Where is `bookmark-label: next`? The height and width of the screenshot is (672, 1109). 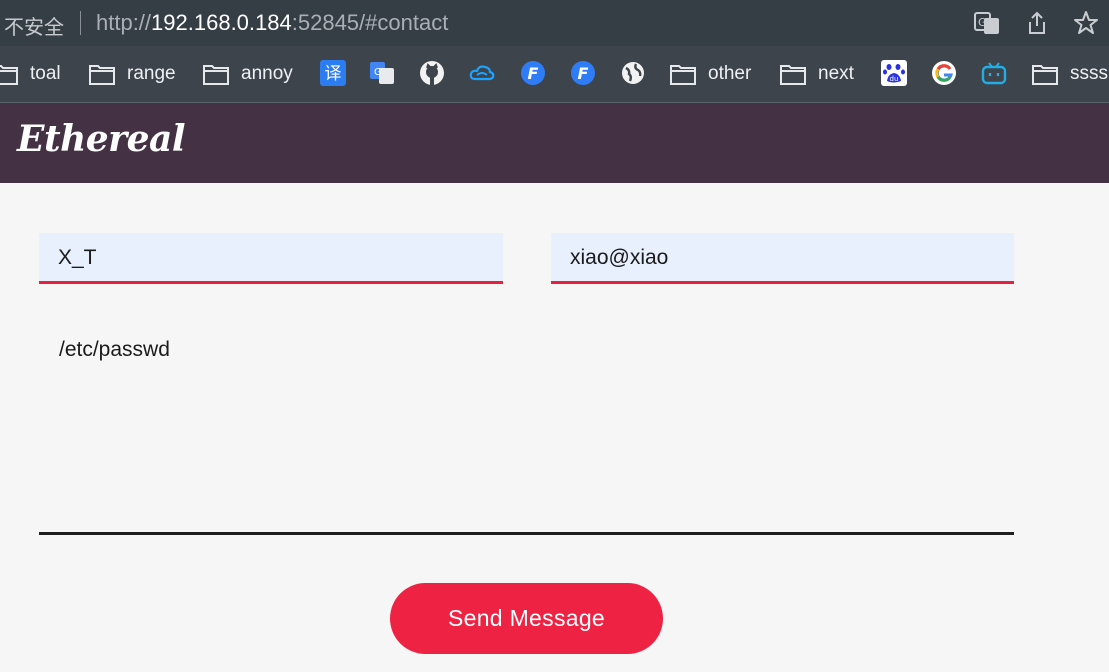 bookmark-label: next is located at coordinates (836, 73).